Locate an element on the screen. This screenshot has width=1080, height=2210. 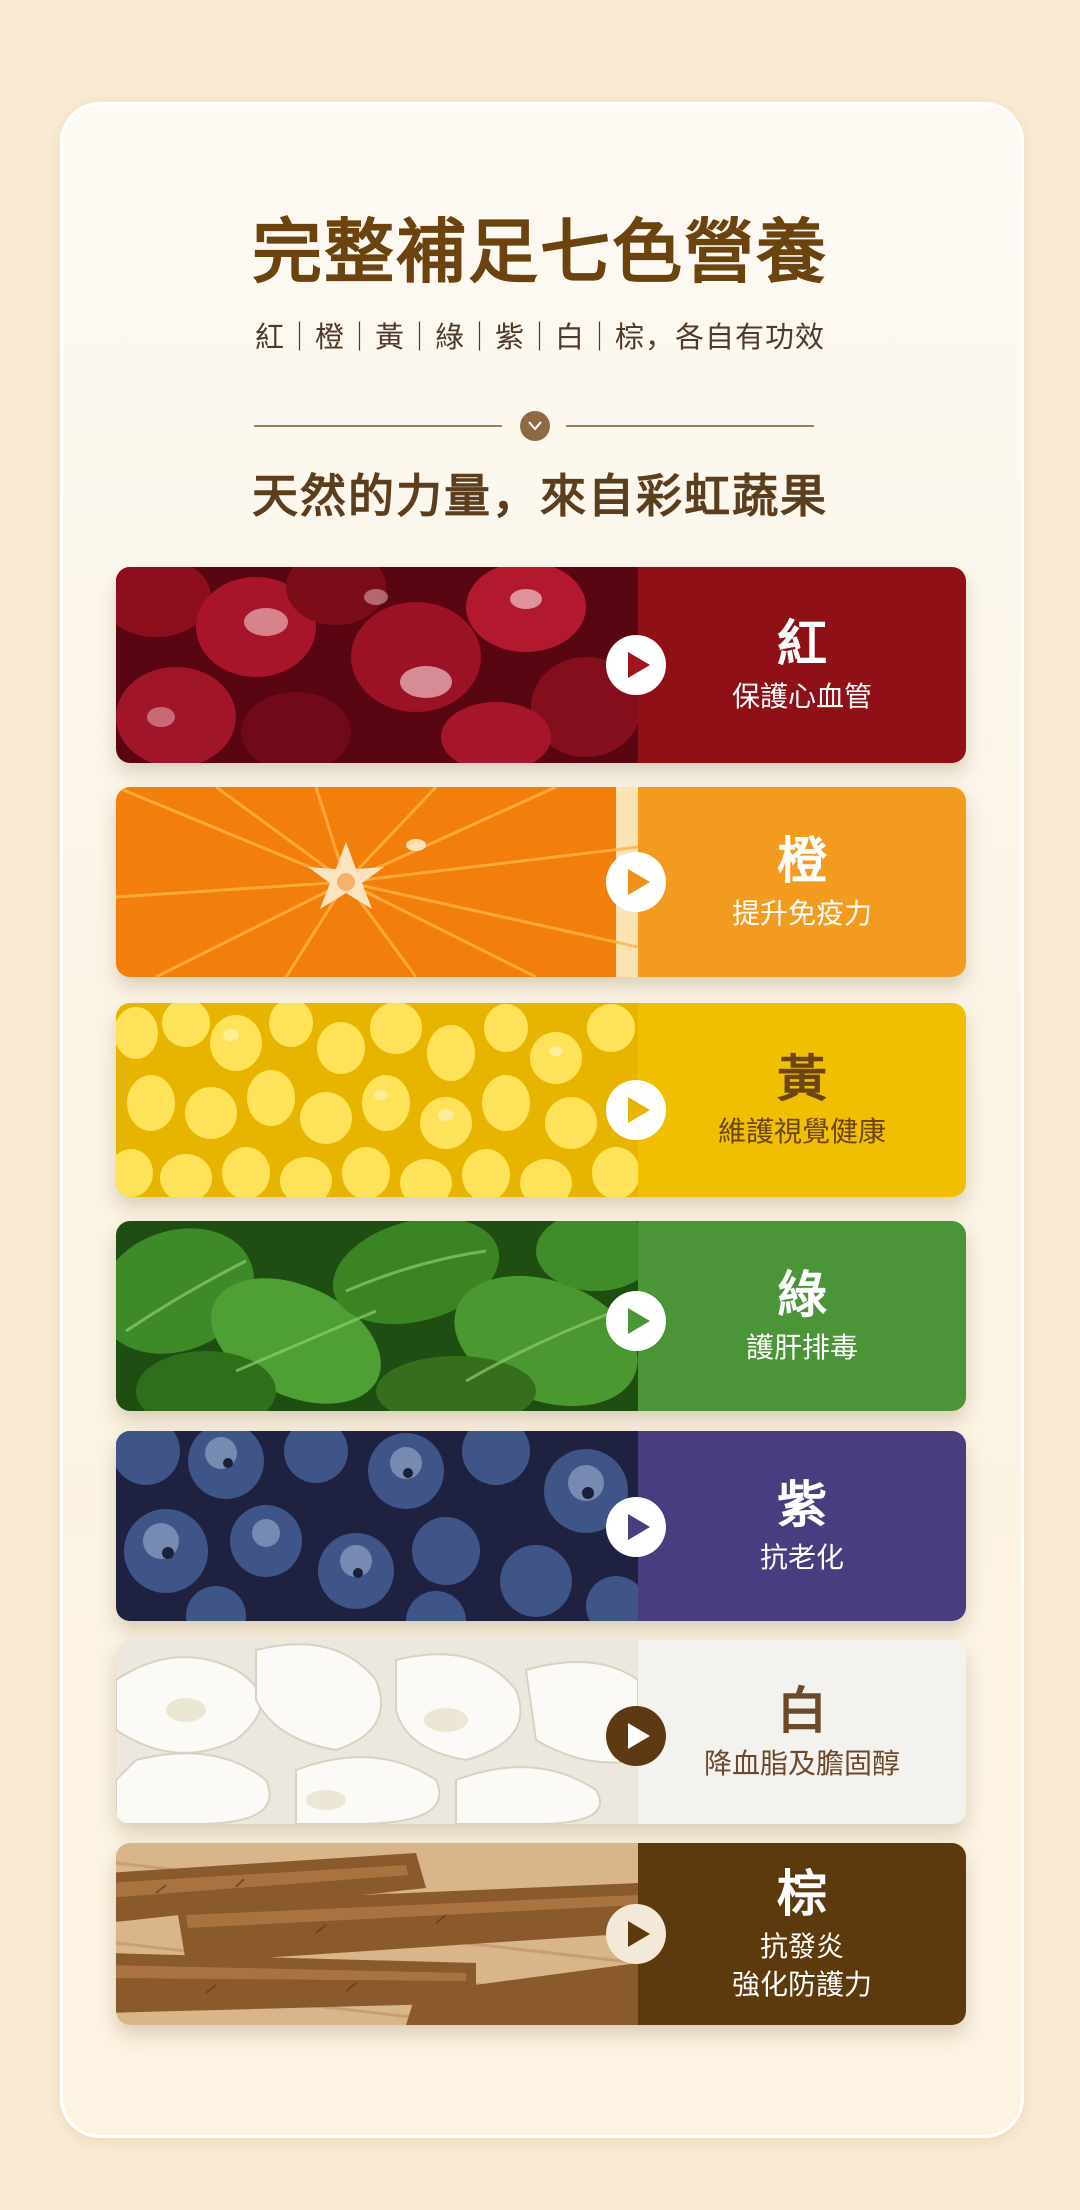
chevron-down-icon is located at coordinates (535, 426).